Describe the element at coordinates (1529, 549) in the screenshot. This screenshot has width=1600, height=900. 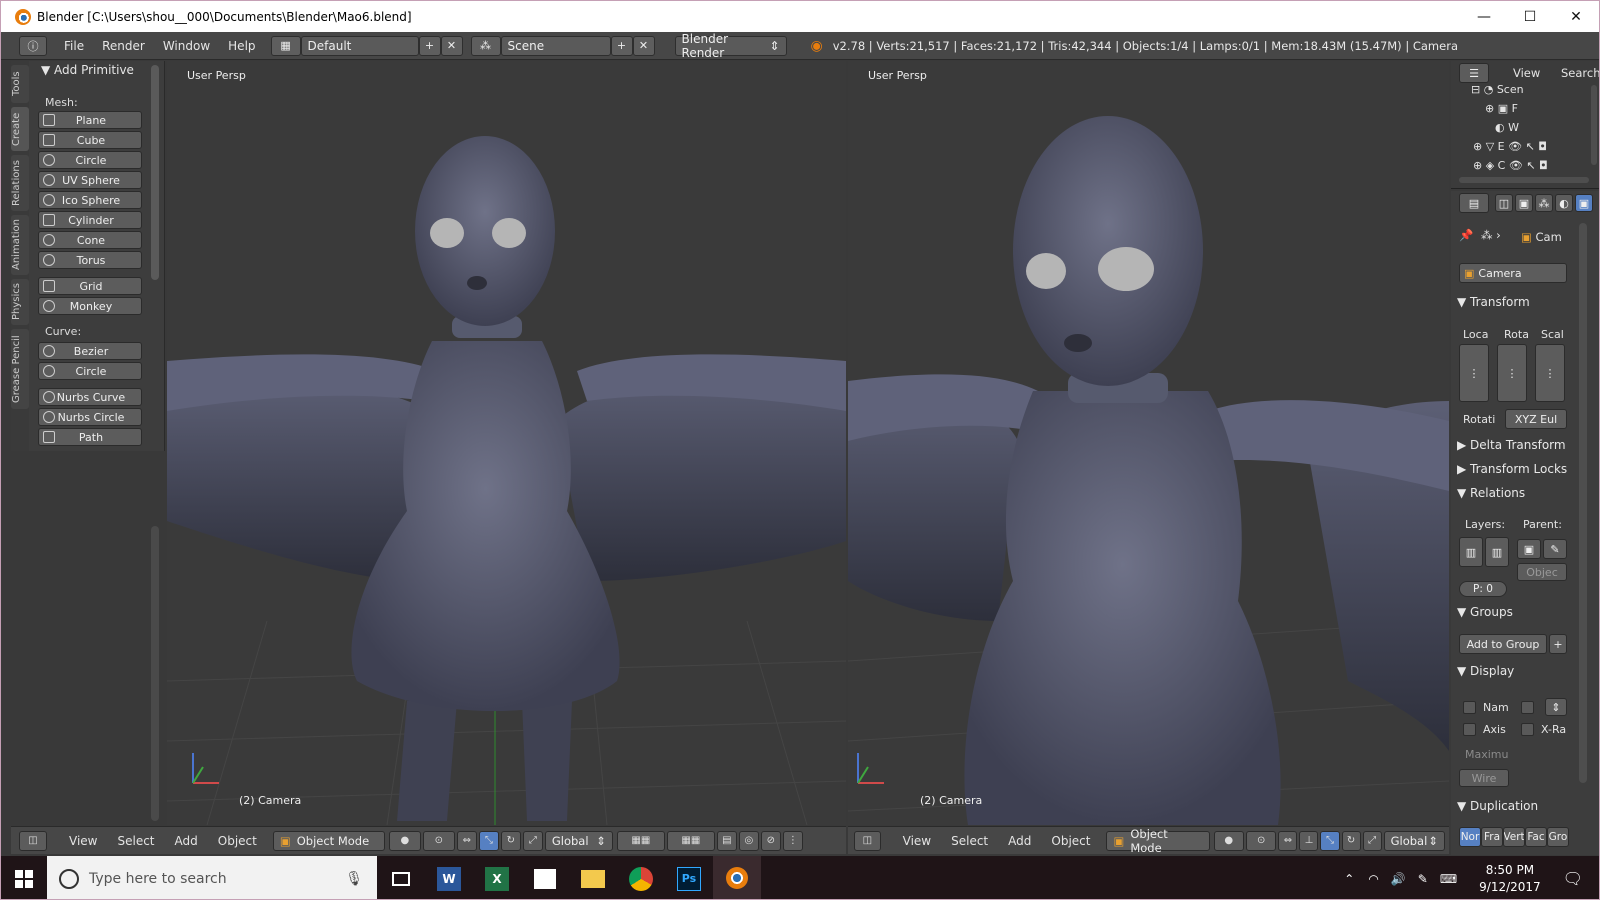
I see `parent-object-icon: ▣` at that location.